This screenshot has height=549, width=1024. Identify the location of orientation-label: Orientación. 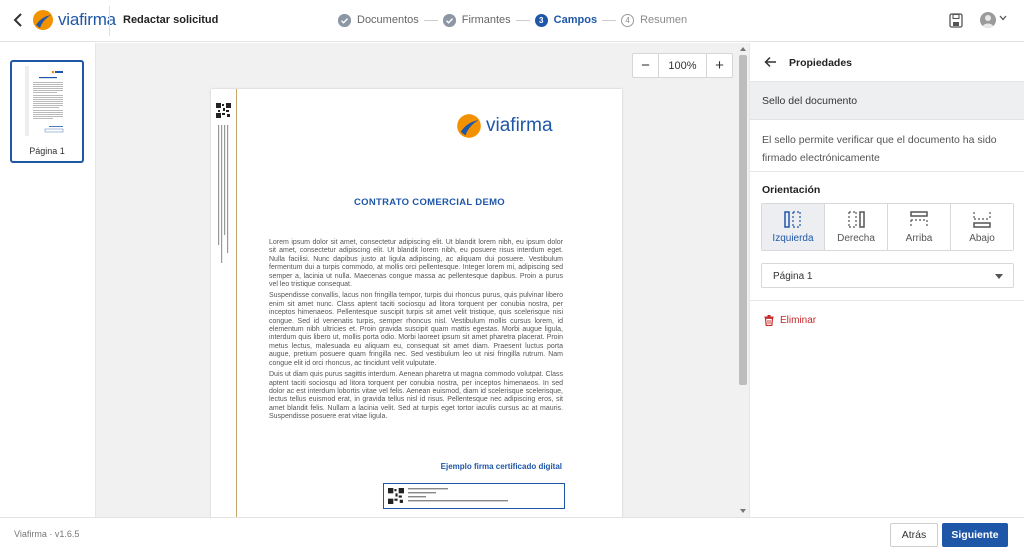
(791, 190).